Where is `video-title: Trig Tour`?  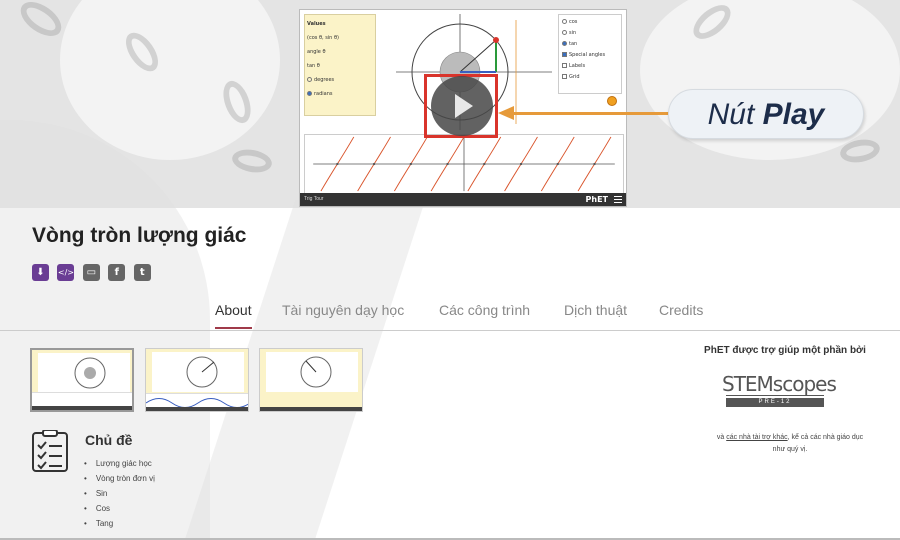 video-title: Trig Tour is located at coordinates (314, 199).